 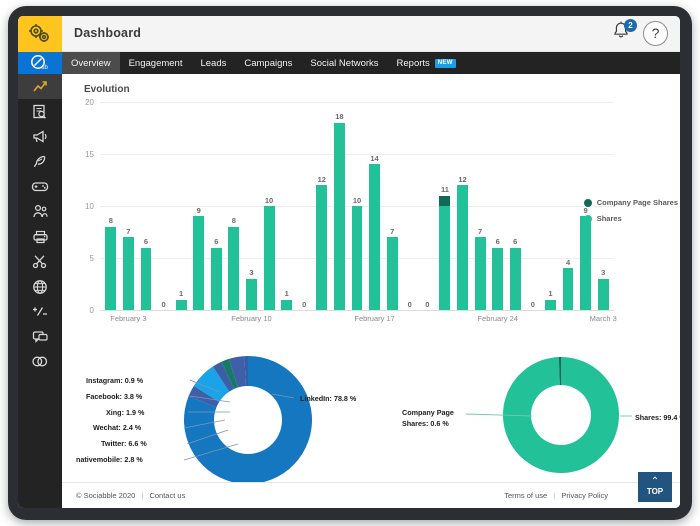 What do you see at coordinates (269, 200) in the screenshot?
I see `bar-value-label: 10` at bounding box center [269, 200].